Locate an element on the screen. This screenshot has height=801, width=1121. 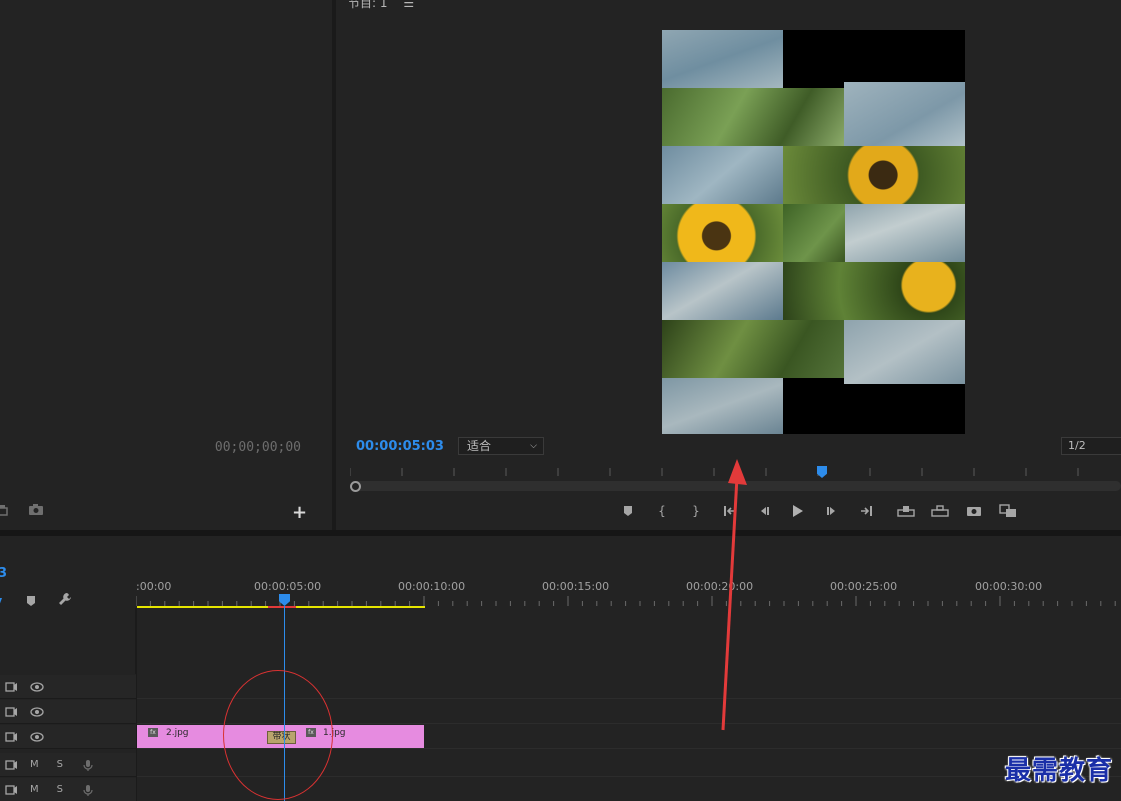
overwrite-icon is located at coordinates (940, 511).